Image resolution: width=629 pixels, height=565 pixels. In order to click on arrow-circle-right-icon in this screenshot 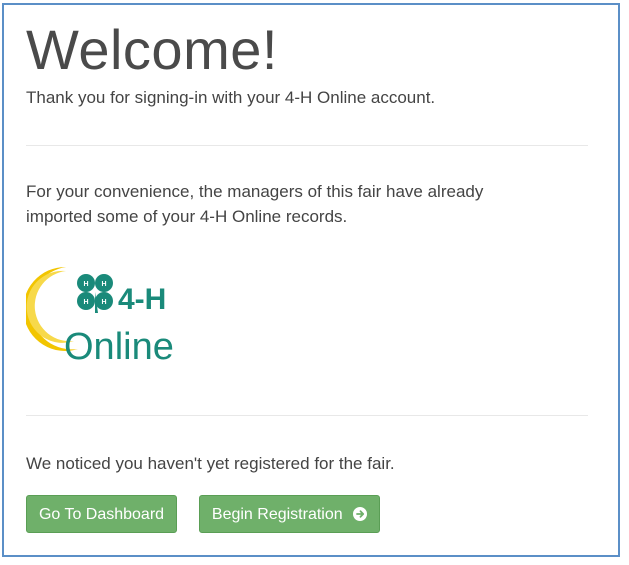, I will do `click(360, 514)`.